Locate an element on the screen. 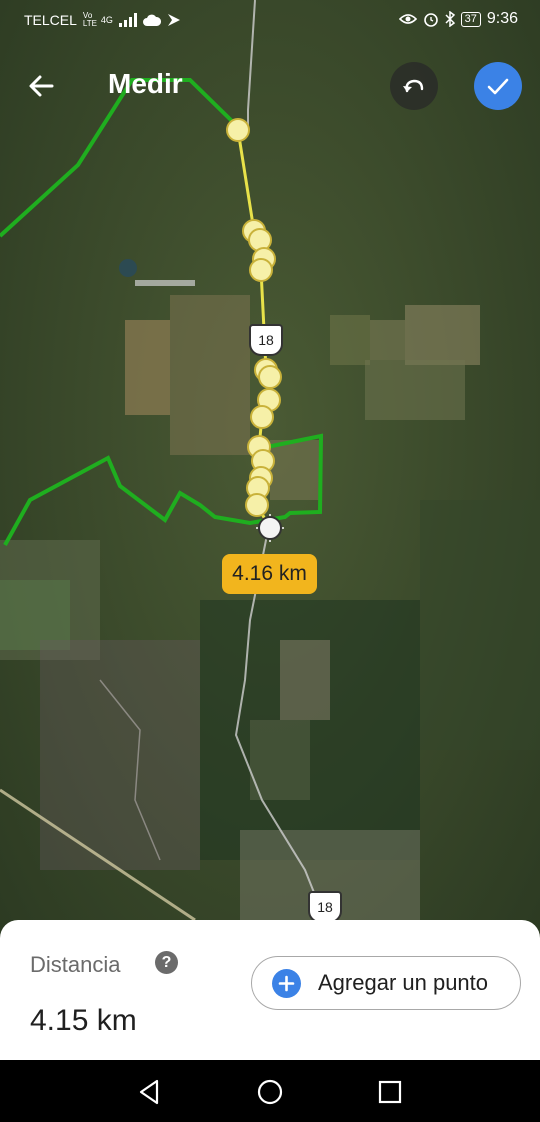 The height and width of the screenshot is (1122, 540). add-point-label: Agregar un punto is located at coordinates (403, 982).